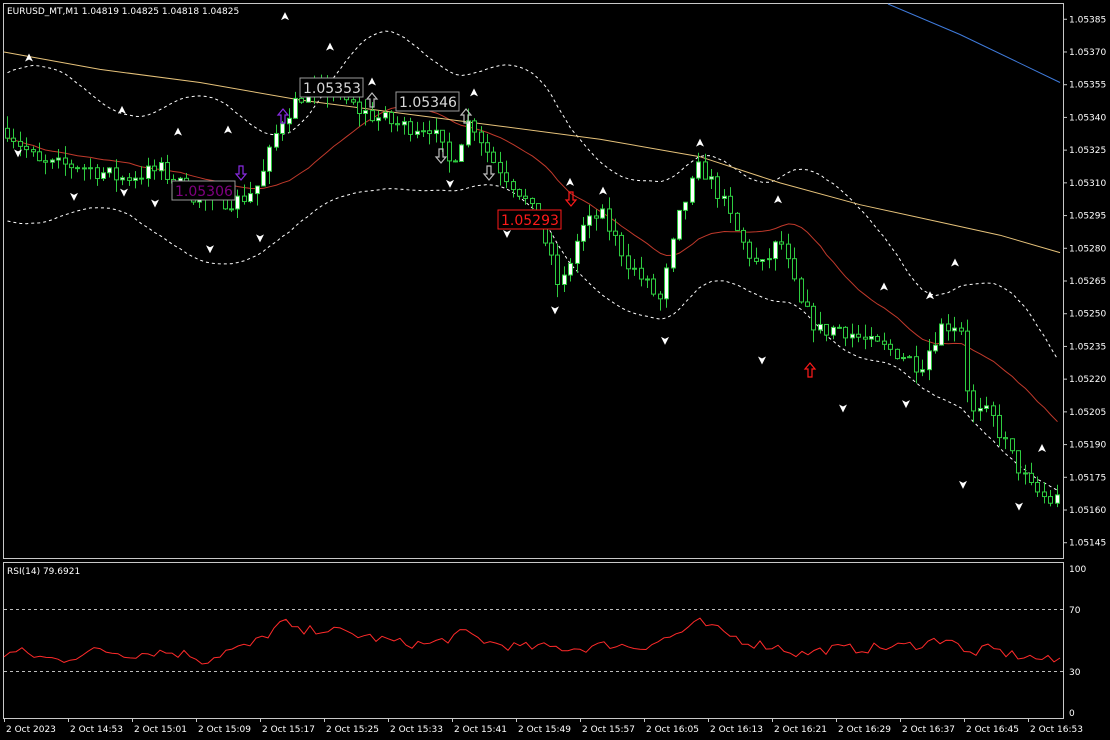 The width and height of the screenshot is (1110, 740). What do you see at coordinates (43, 572) in the screenshot?
I see `rsi-label: RSI(14) 79.6921` at bounding box center [43, 572].